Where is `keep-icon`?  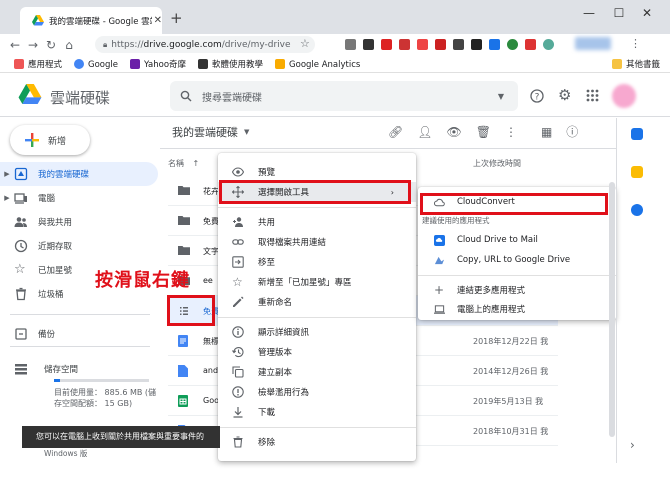 keep-icon is located at coordinates (636, 172).